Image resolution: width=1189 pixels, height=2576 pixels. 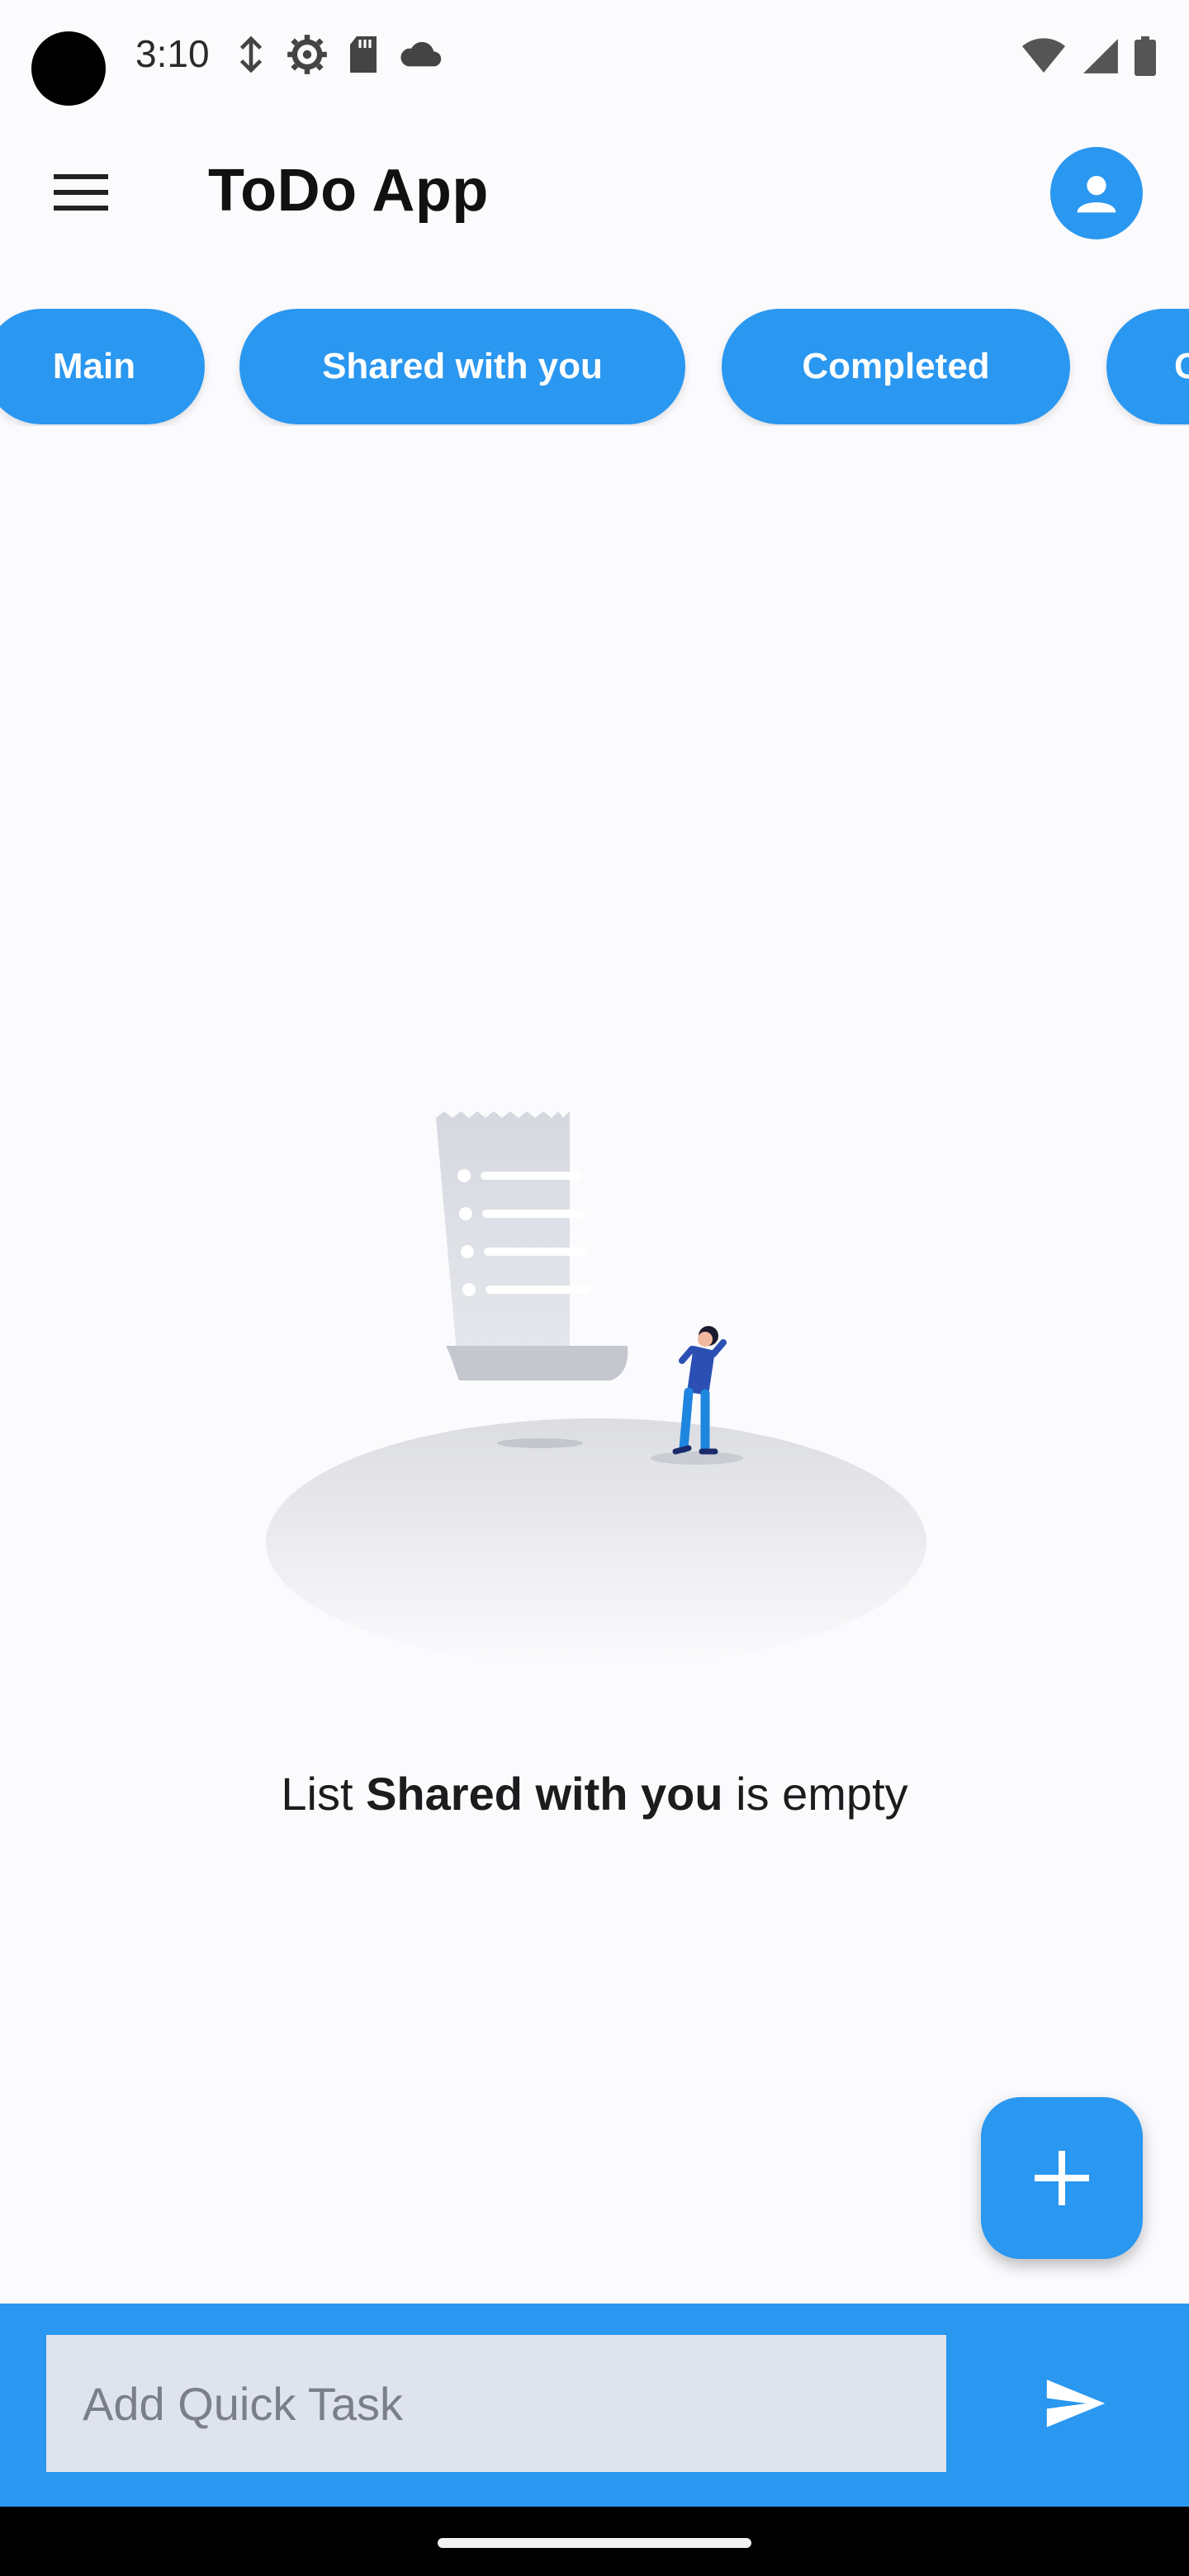 I want to click on menu-button, so click(x=81, y=192).